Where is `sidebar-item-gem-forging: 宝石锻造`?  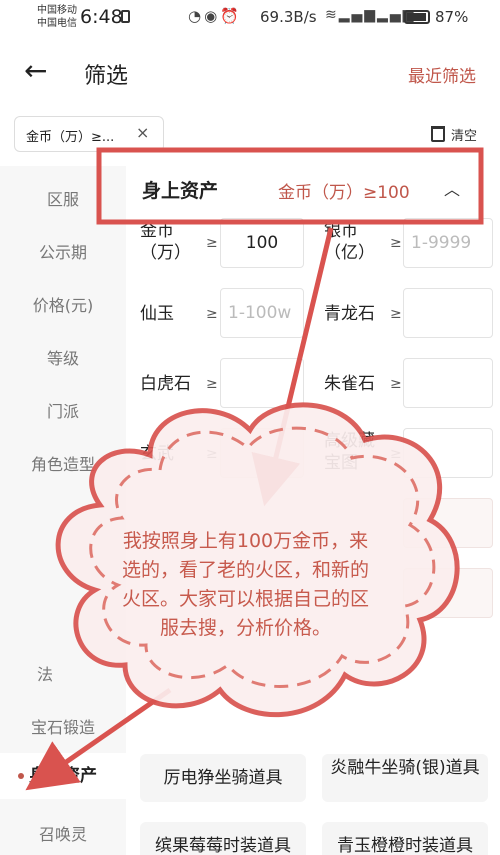 sidebar-item-gem-forging: 宝石锻造 is located at coordinates (63, 726).